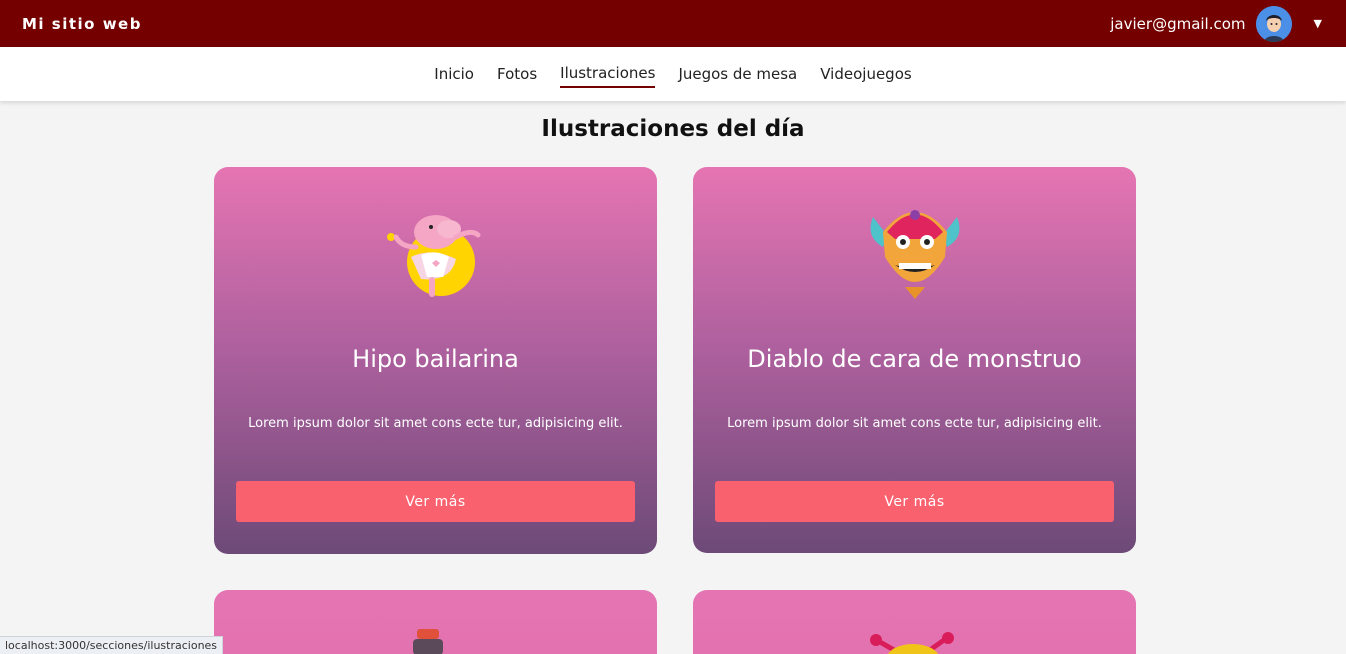  I want to click on nav-link-juegos-de-mesa: Juegos de mesa, so click(737, 74).